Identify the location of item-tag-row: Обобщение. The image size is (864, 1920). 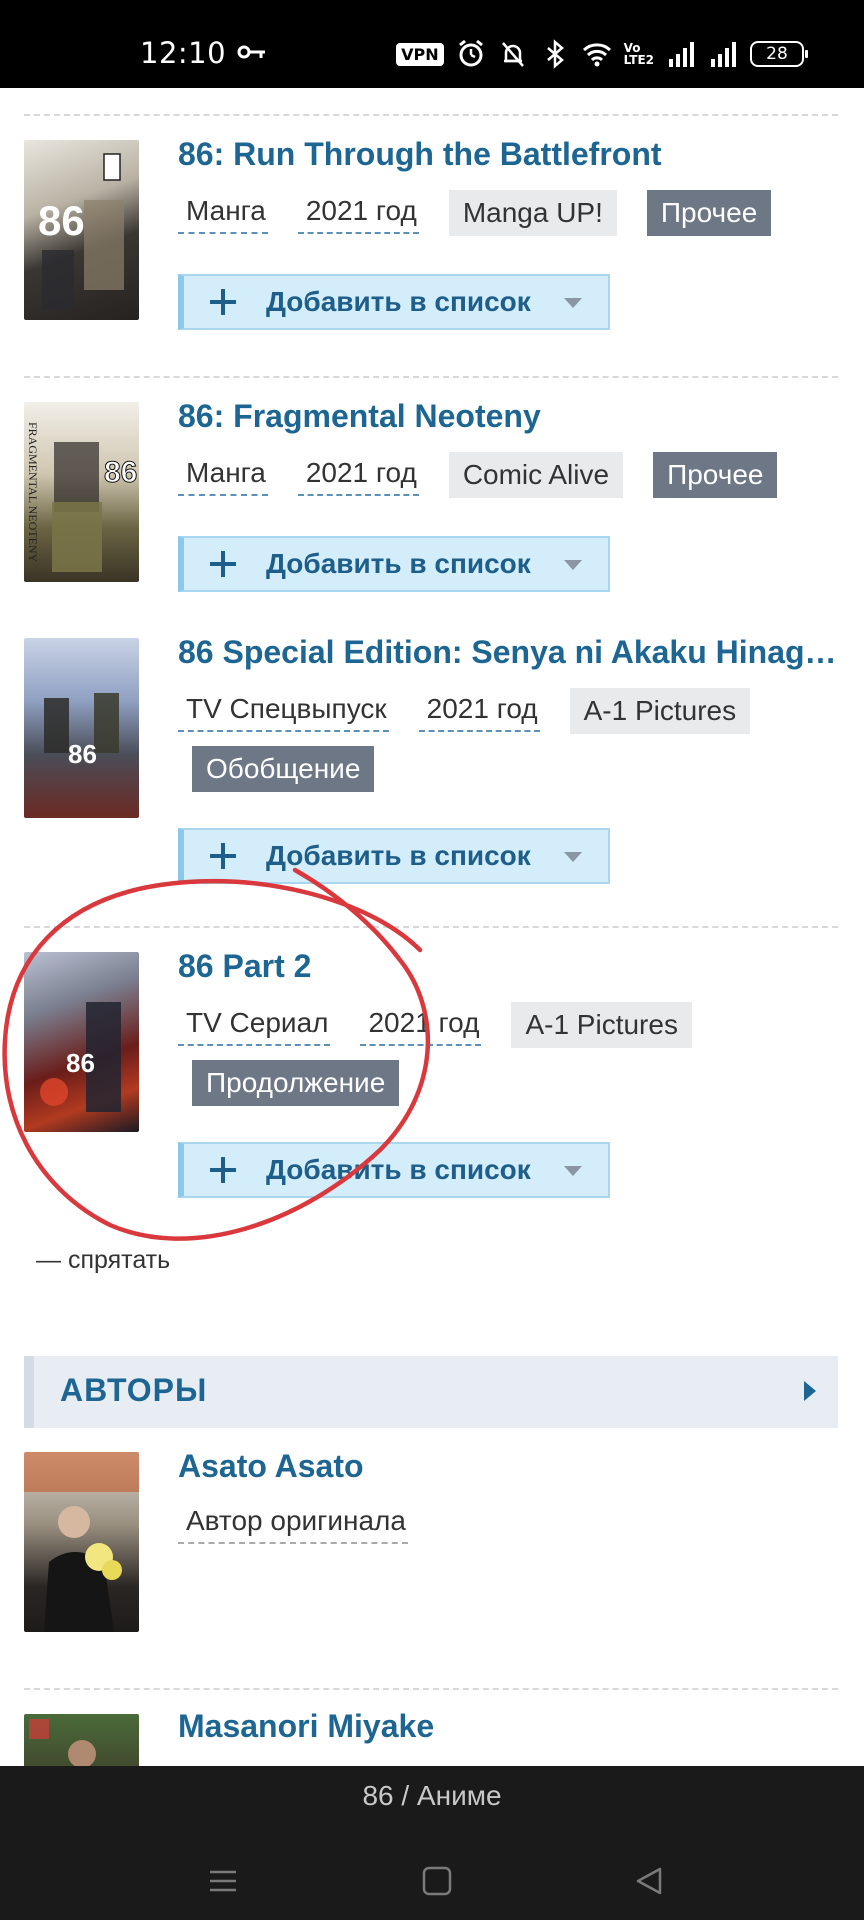
(283, 769).